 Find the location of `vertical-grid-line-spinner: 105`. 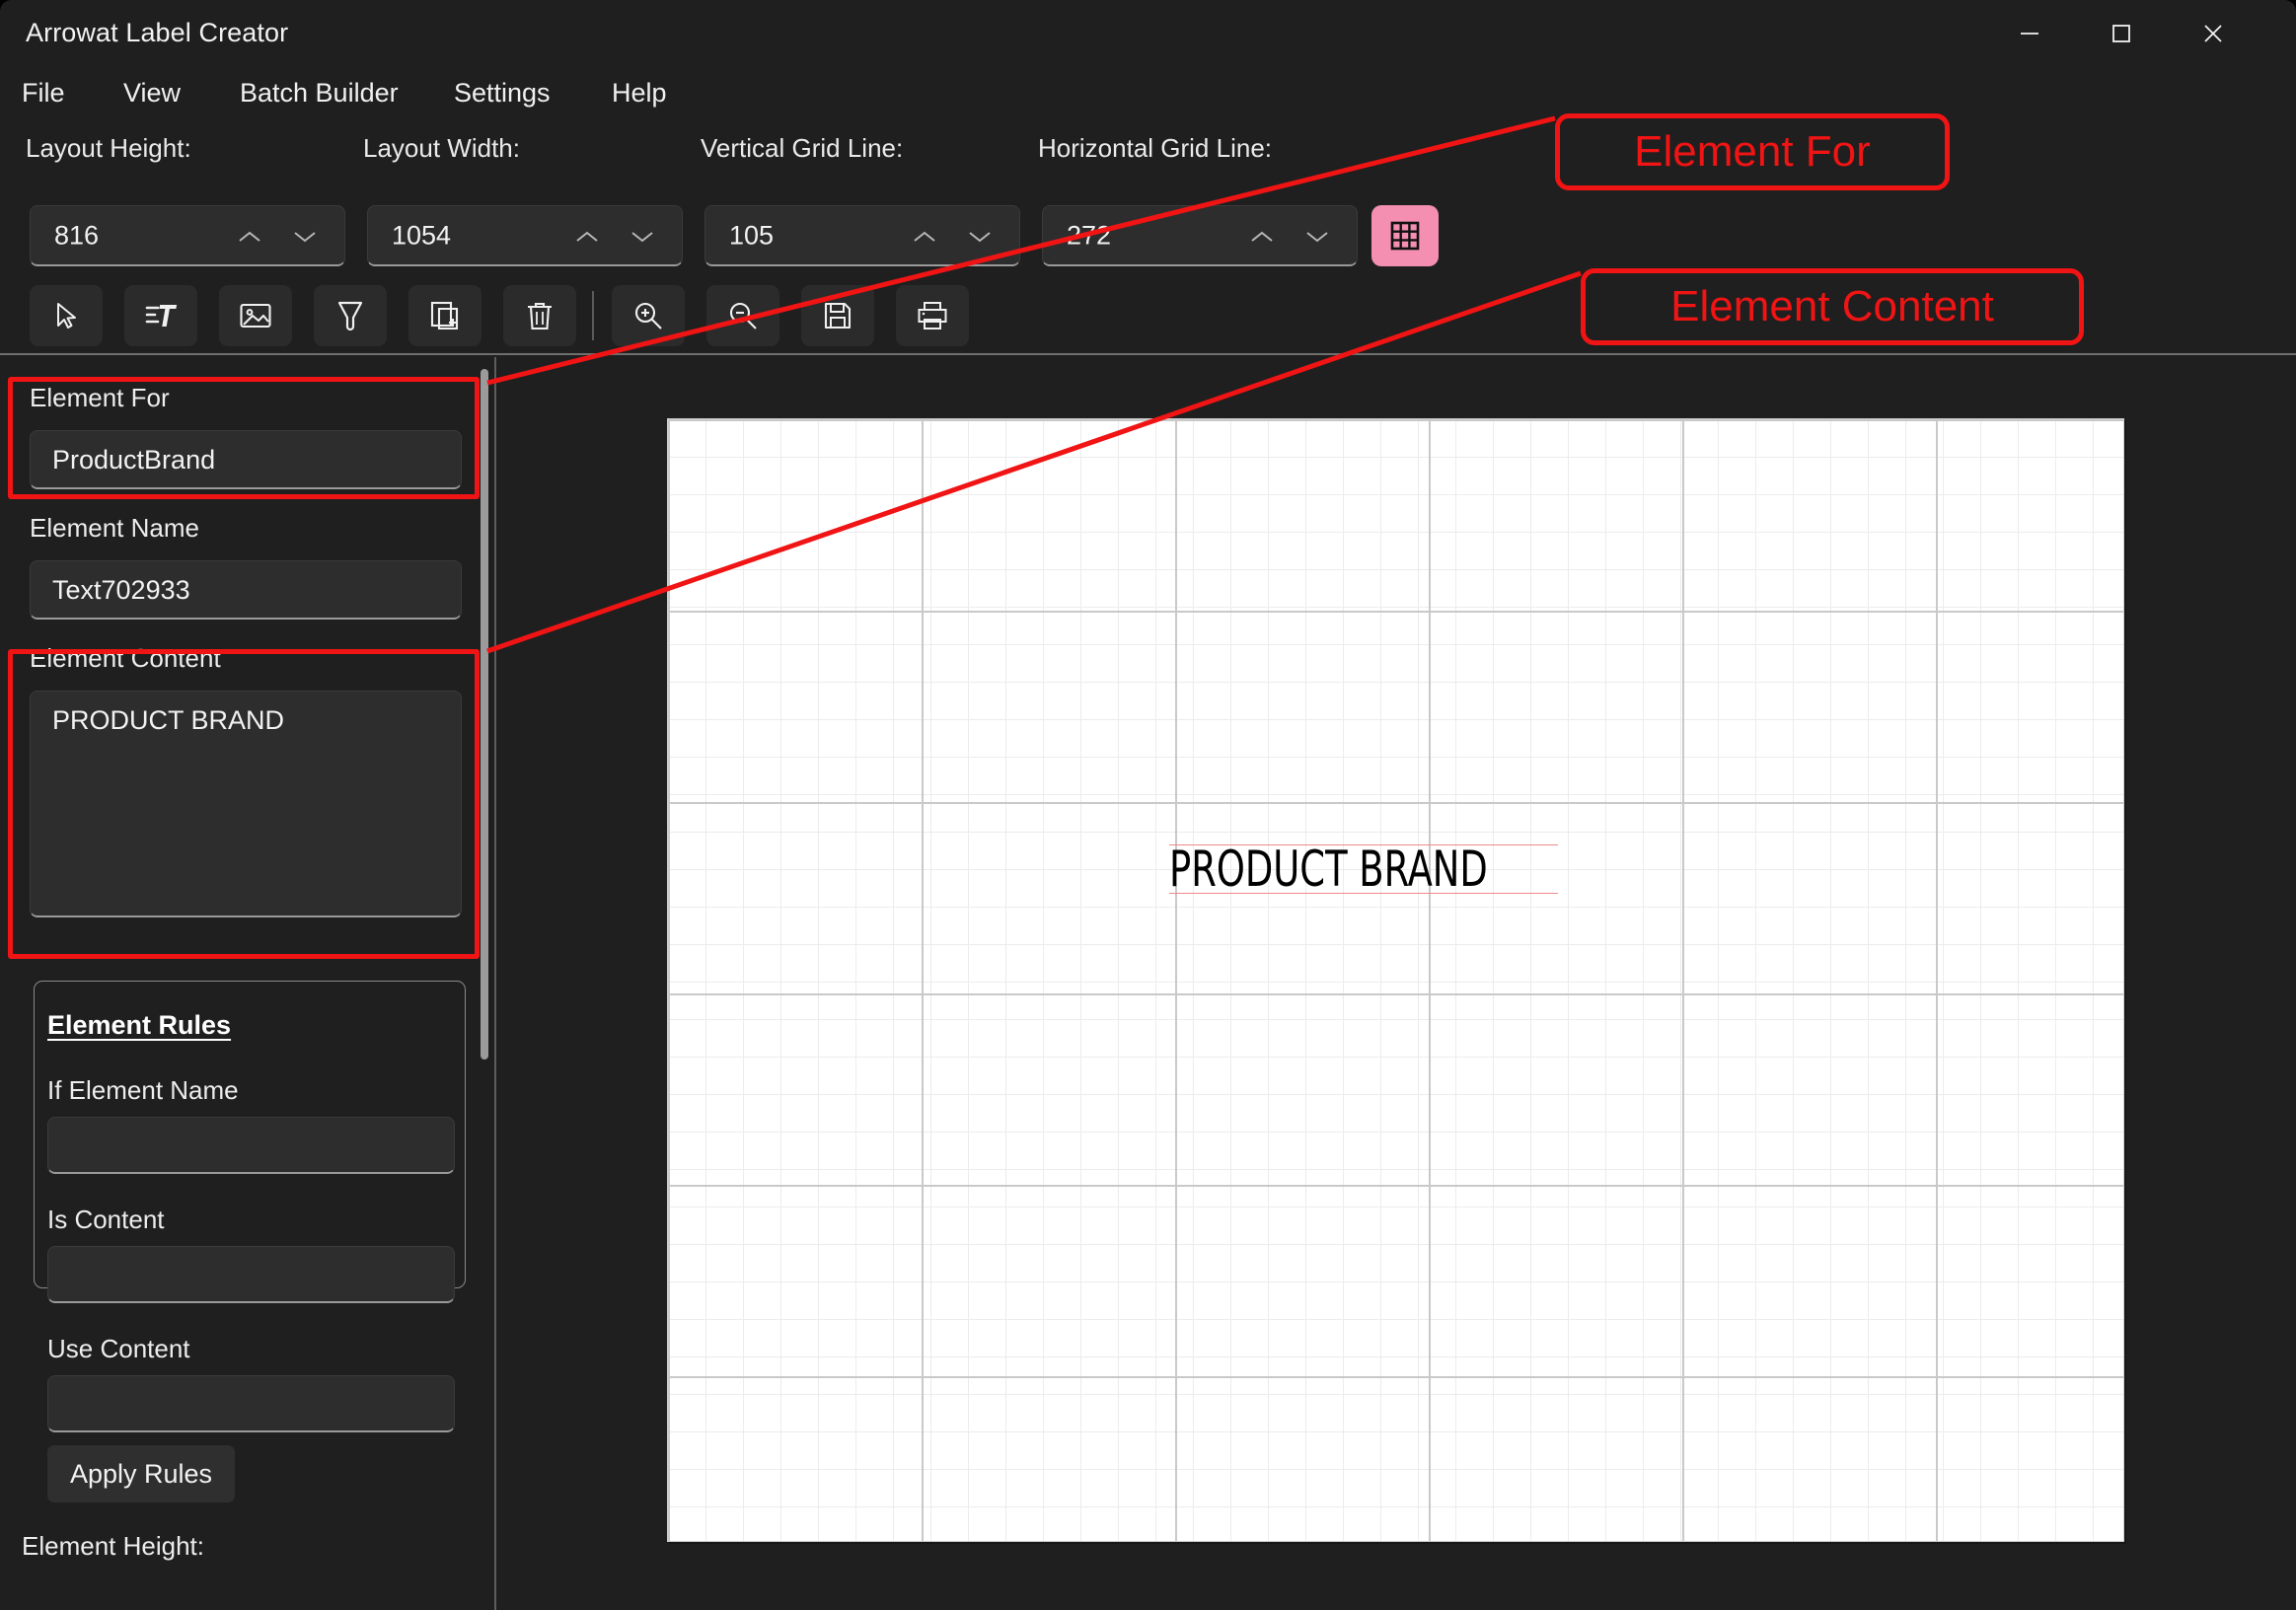

vertical-grid-line-spinner: 105 is located at coordinates (862, 236).